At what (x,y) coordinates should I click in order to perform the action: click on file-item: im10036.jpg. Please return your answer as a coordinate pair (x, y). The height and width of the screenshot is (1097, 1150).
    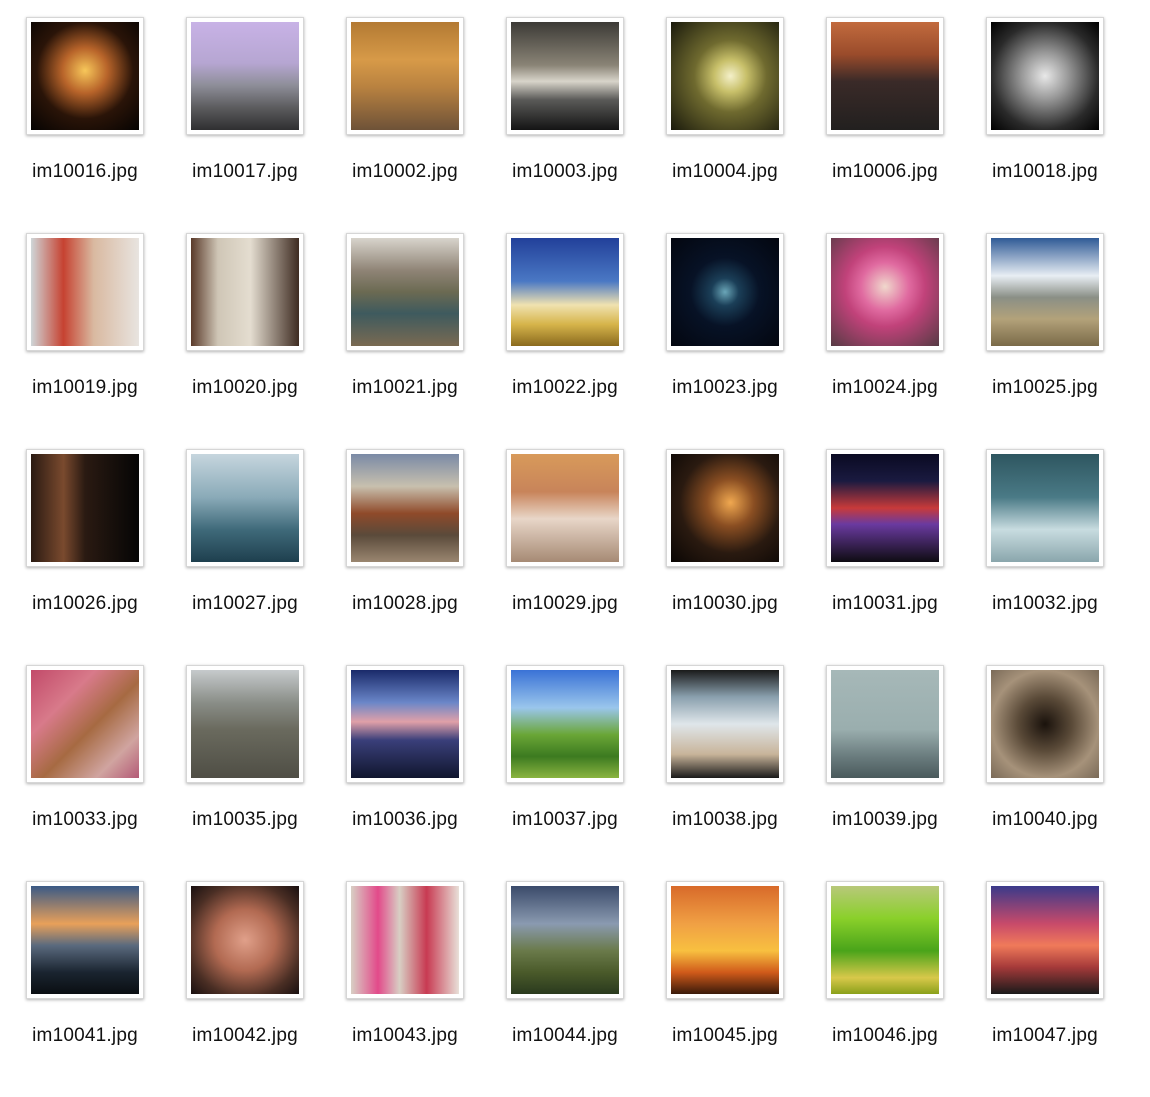
    Looking at the image, I should click on (405, 773).